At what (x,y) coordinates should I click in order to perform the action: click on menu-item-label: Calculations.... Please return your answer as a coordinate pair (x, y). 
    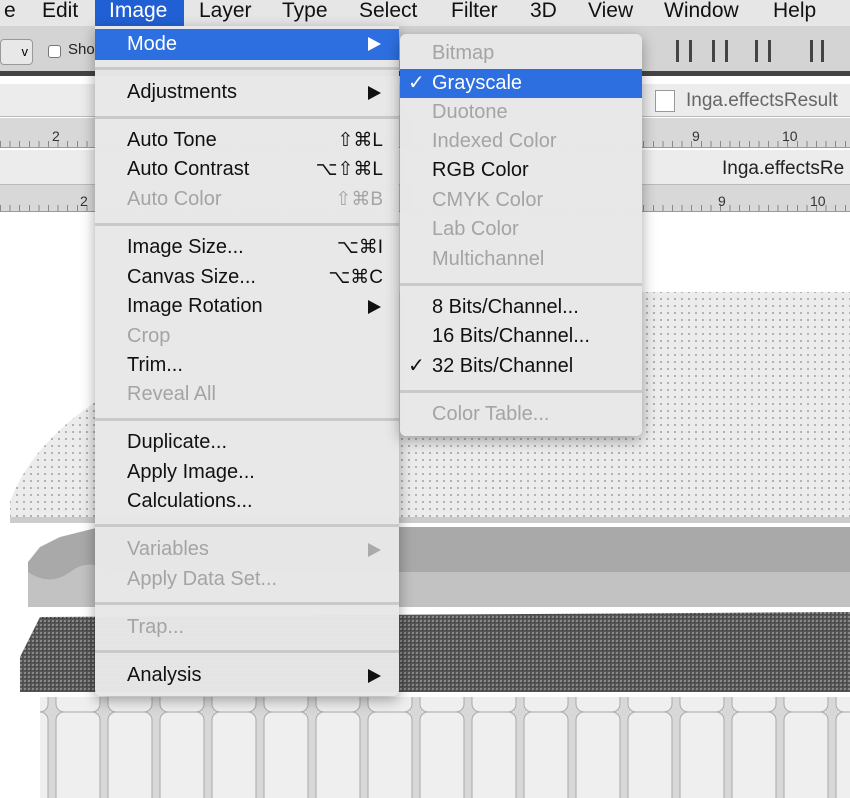
    Looking at the image, I should click on (190, 501).